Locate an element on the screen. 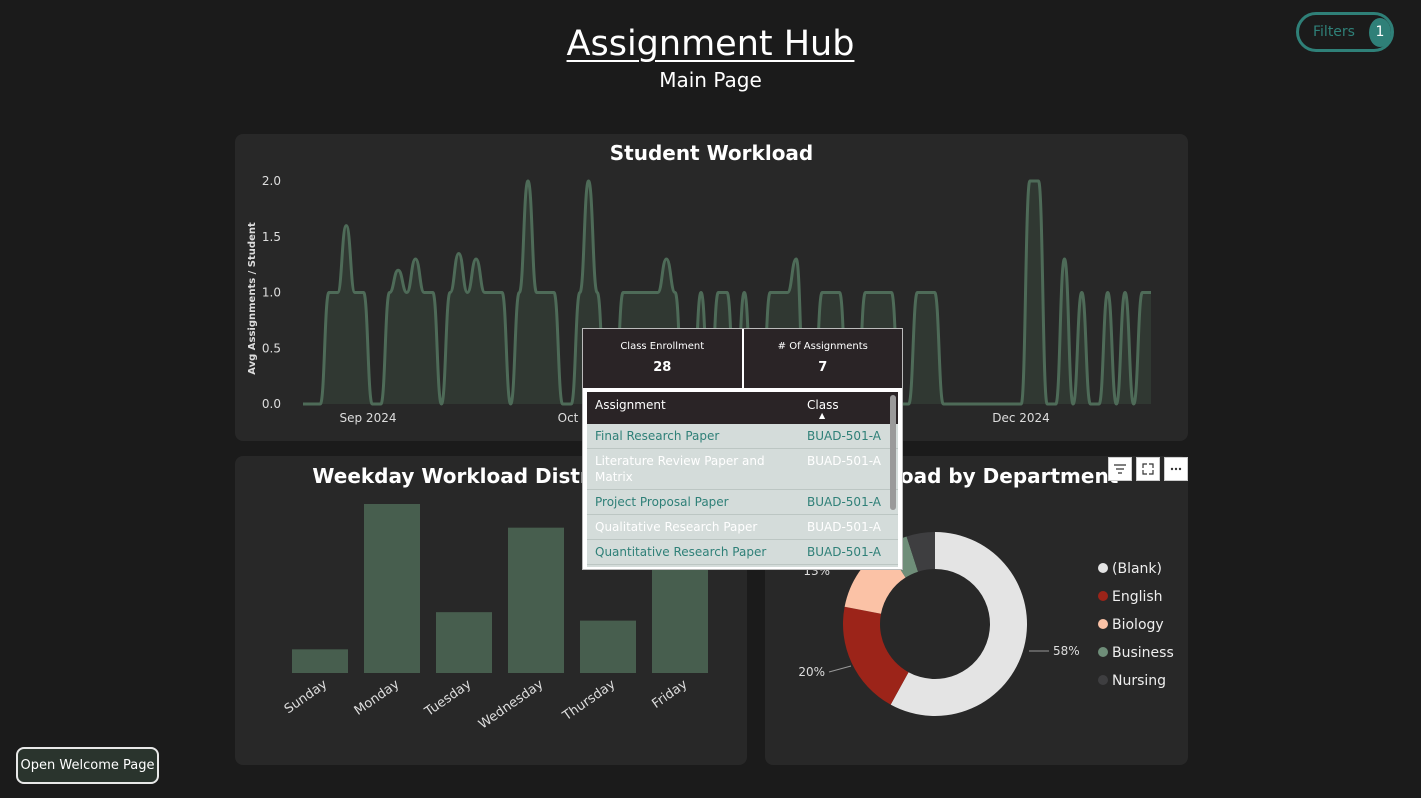 Image resolution: width=1421 pixels, height=798 pixels. tooltip-stats: Class Enrollment 28 # Of Assignments 7 is located at coordinates (742, 358).